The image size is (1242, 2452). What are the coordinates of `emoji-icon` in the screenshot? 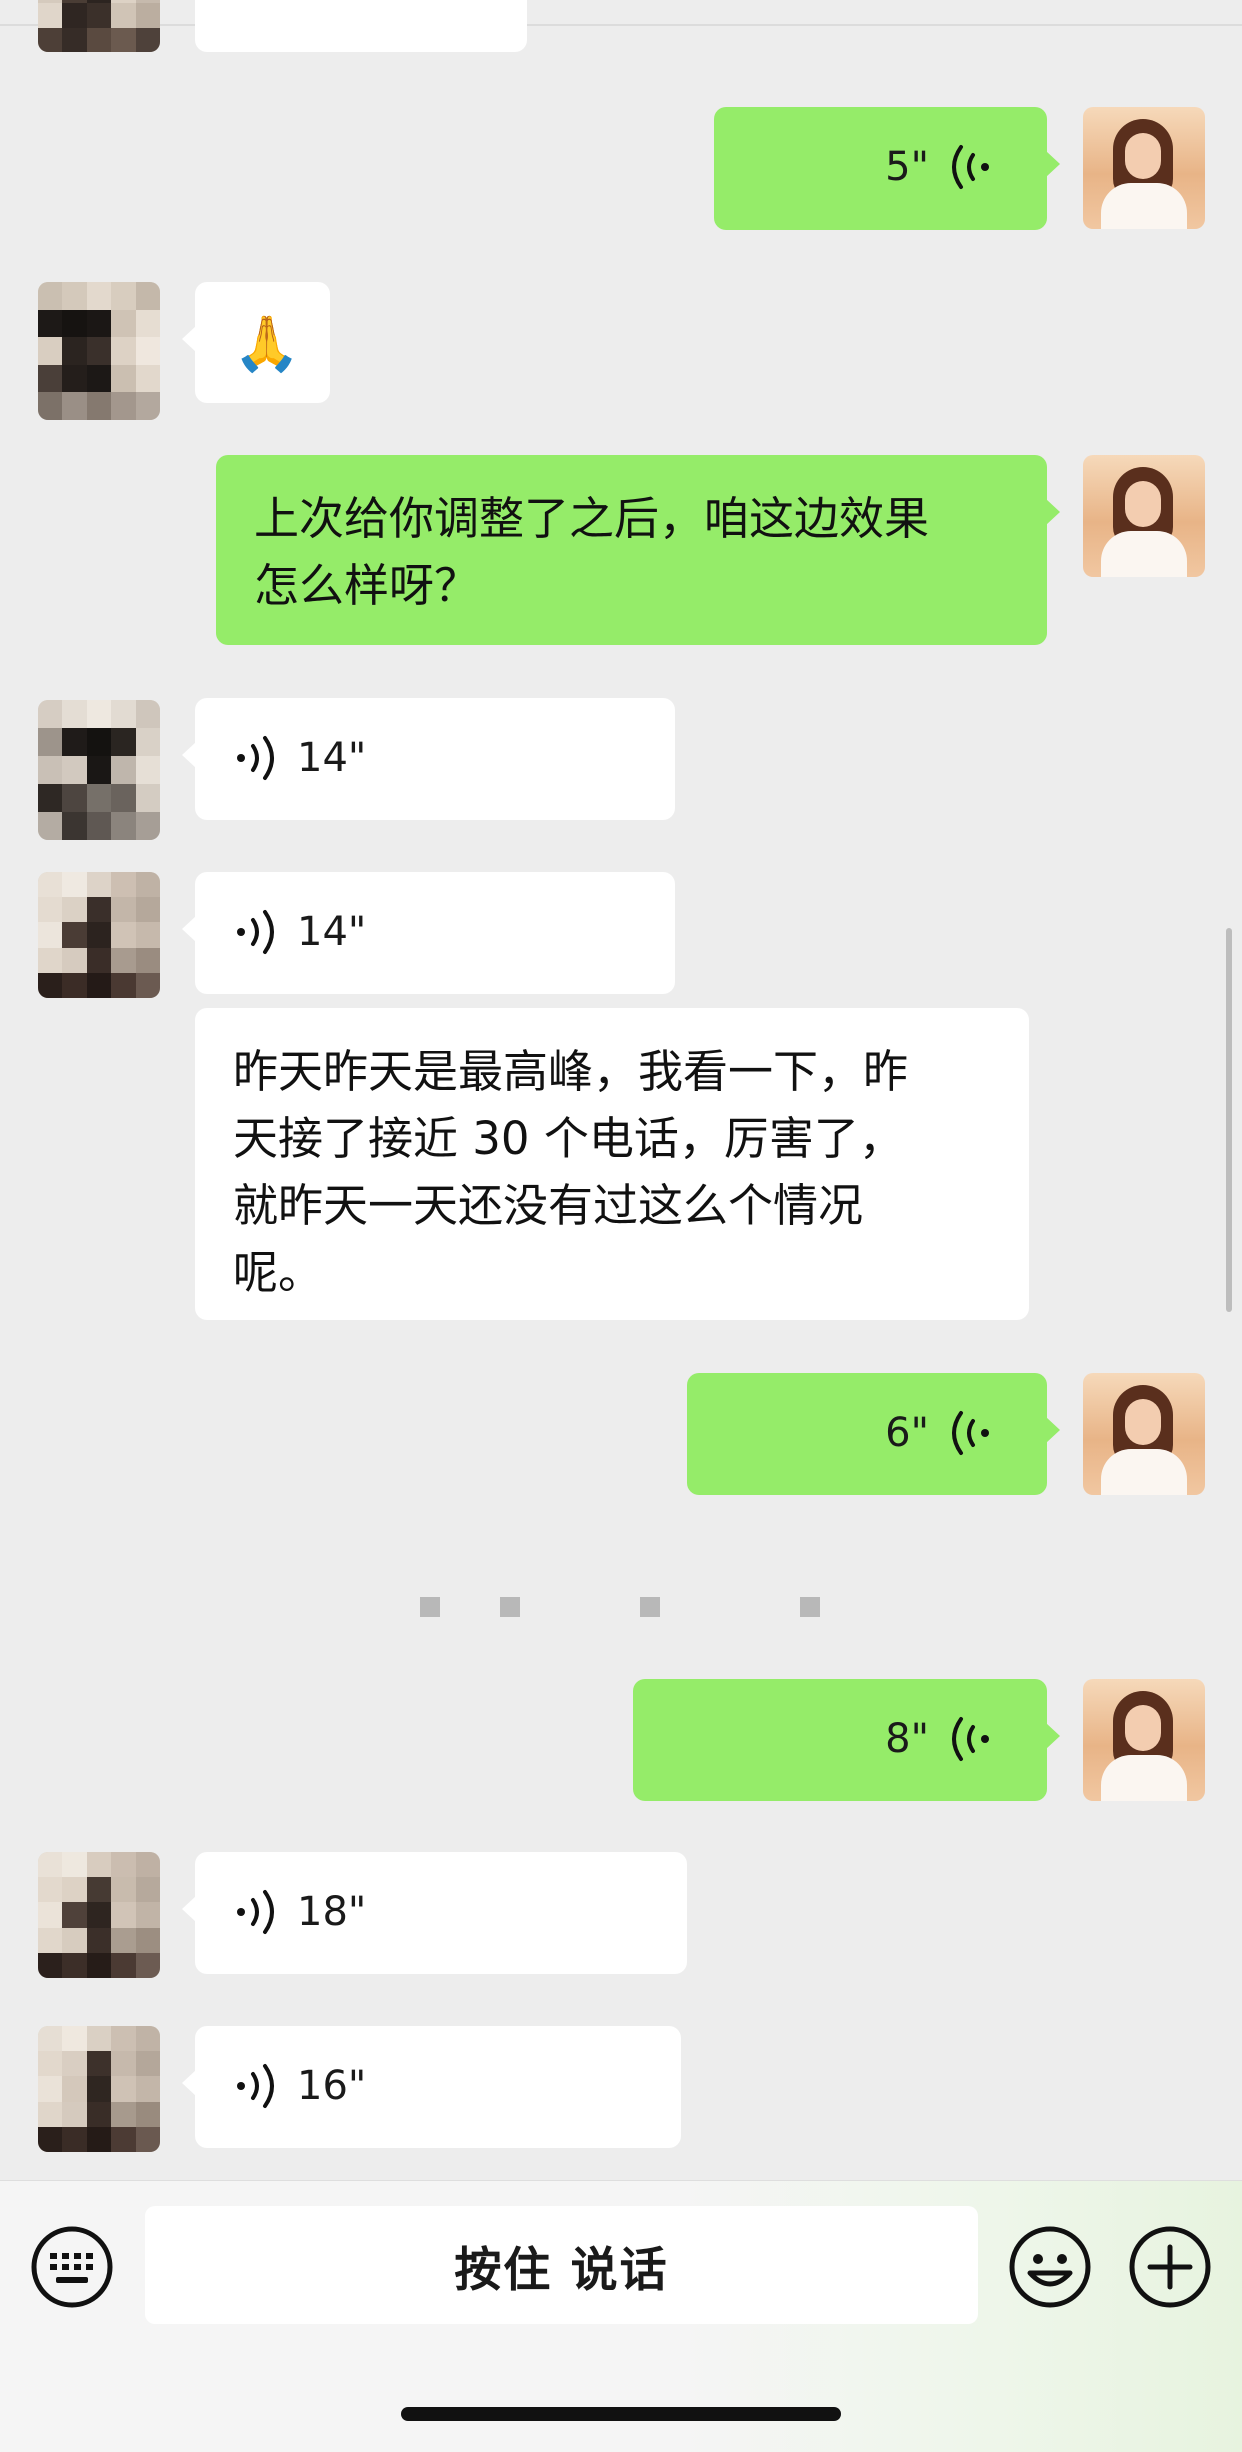 It's located at (1050, 2267).